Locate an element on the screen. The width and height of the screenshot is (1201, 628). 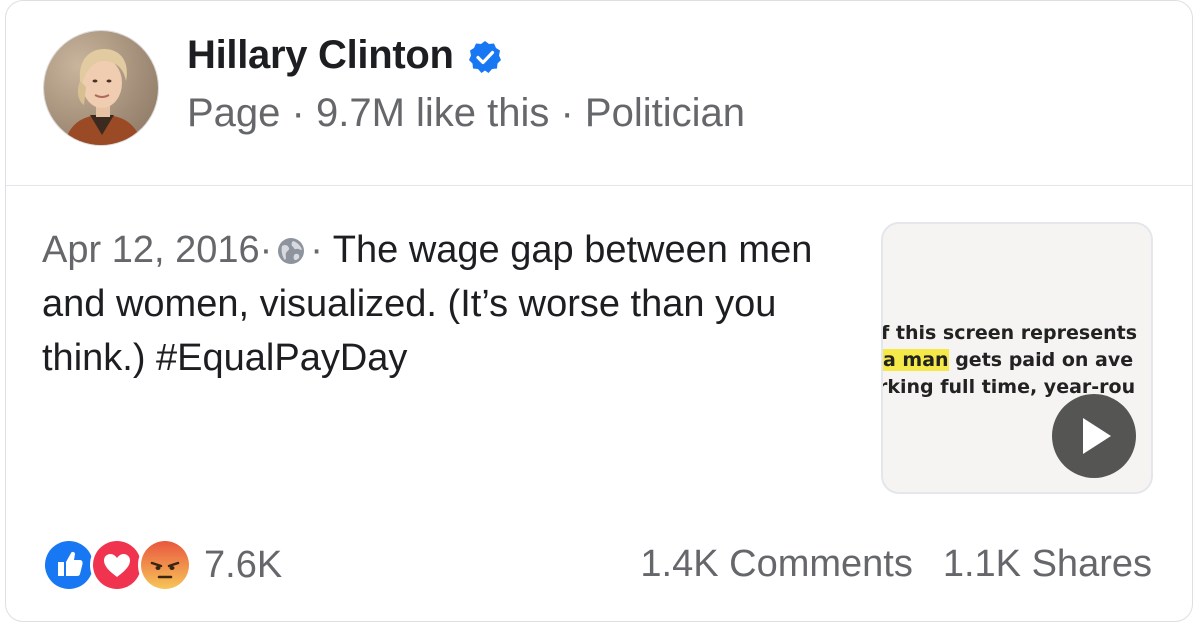
page-meta: Page · 9.7M like this · Politician is located at coordinates (466, 113).